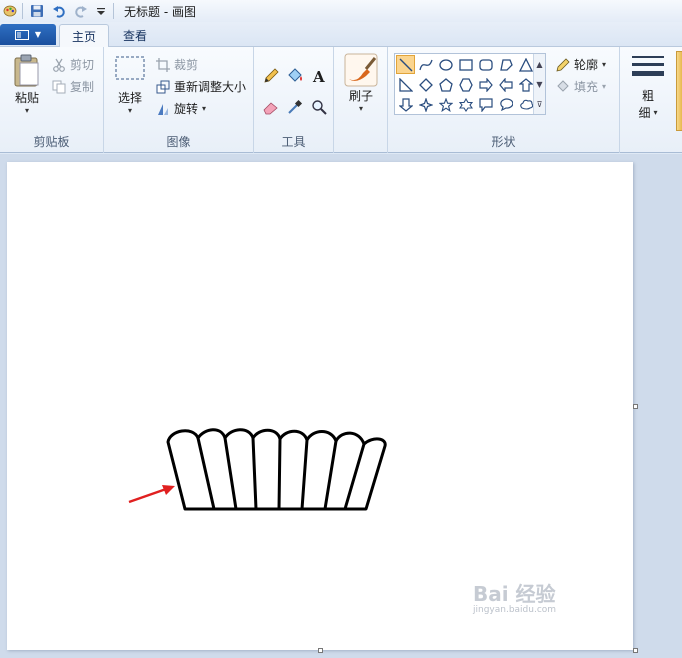 The height and width of the screenshot is (658, 682). I want to click on resize-handle-corner, so click(635, 650).